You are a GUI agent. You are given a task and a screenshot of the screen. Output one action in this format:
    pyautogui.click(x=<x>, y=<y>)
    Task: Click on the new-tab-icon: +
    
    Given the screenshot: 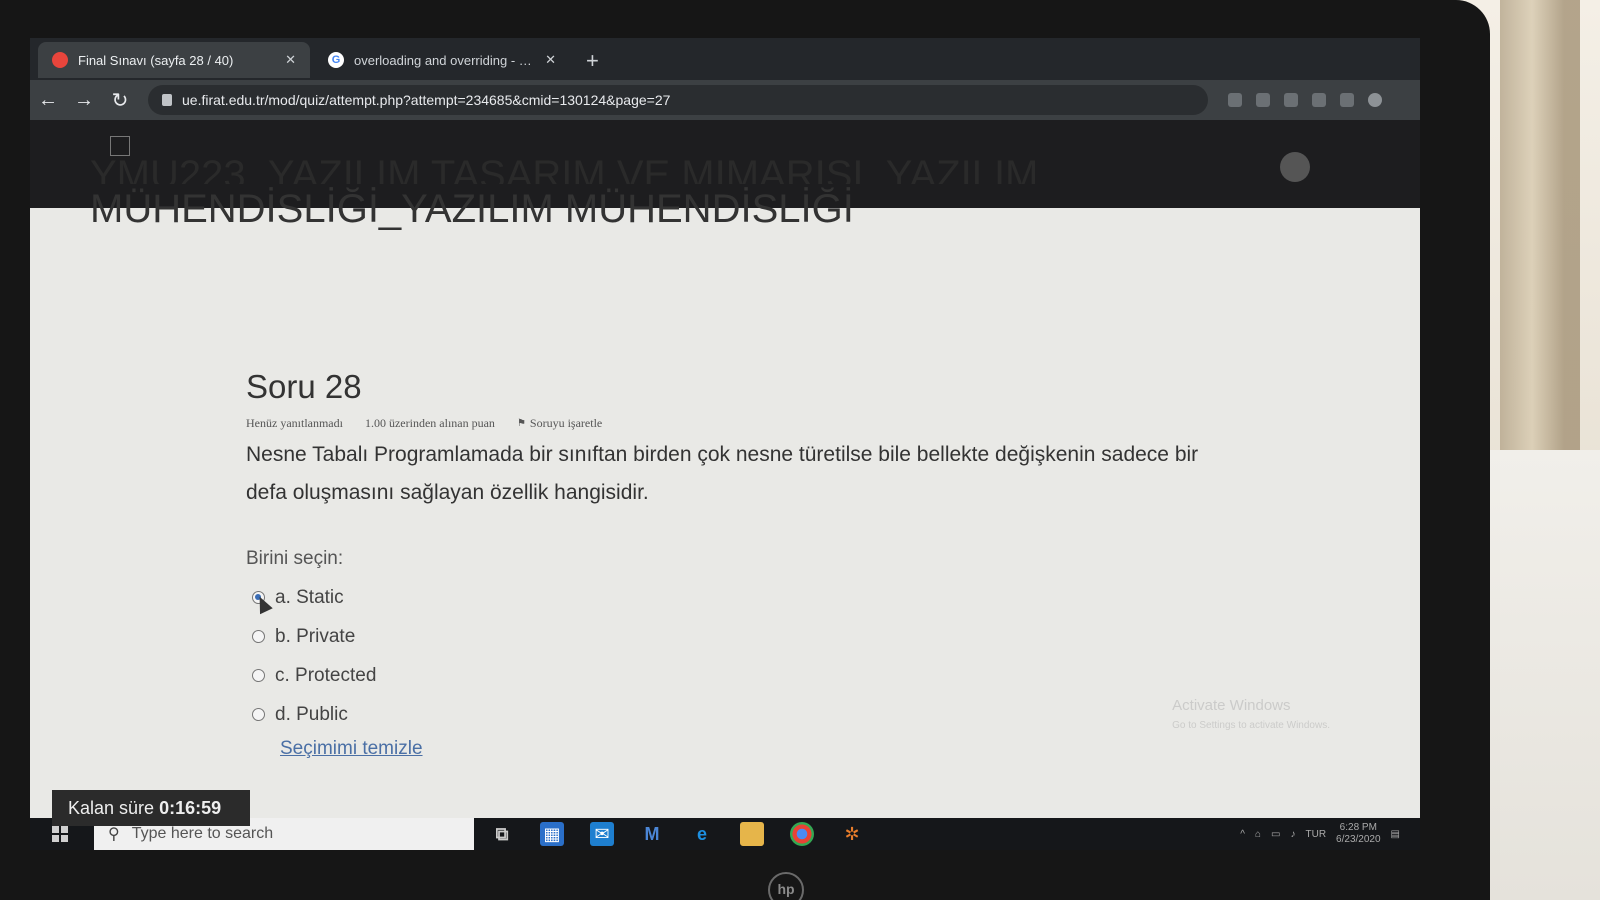 What is the action you would take?
    pyautogui.click(x=592, y=61)
    